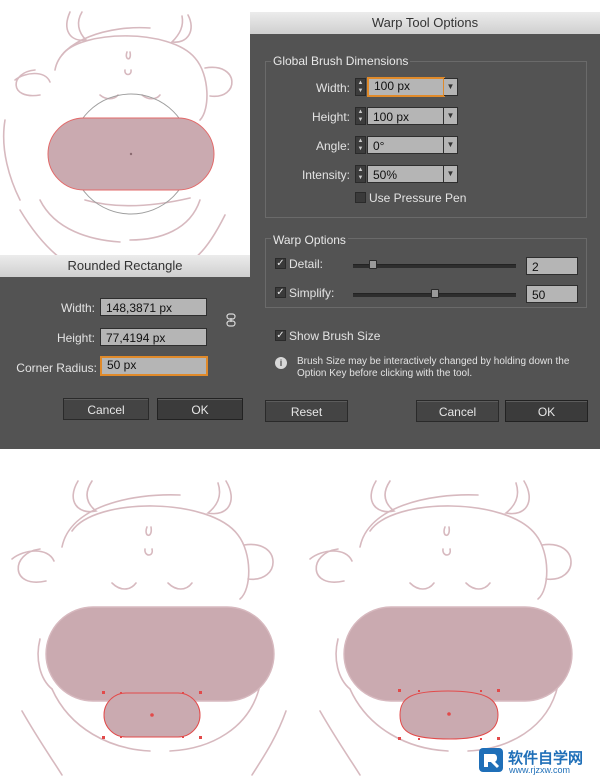 The height and width of the screenshot is (779, 600). I want to click on dialog-title: Rounded Rectangle, so click(125, 266).